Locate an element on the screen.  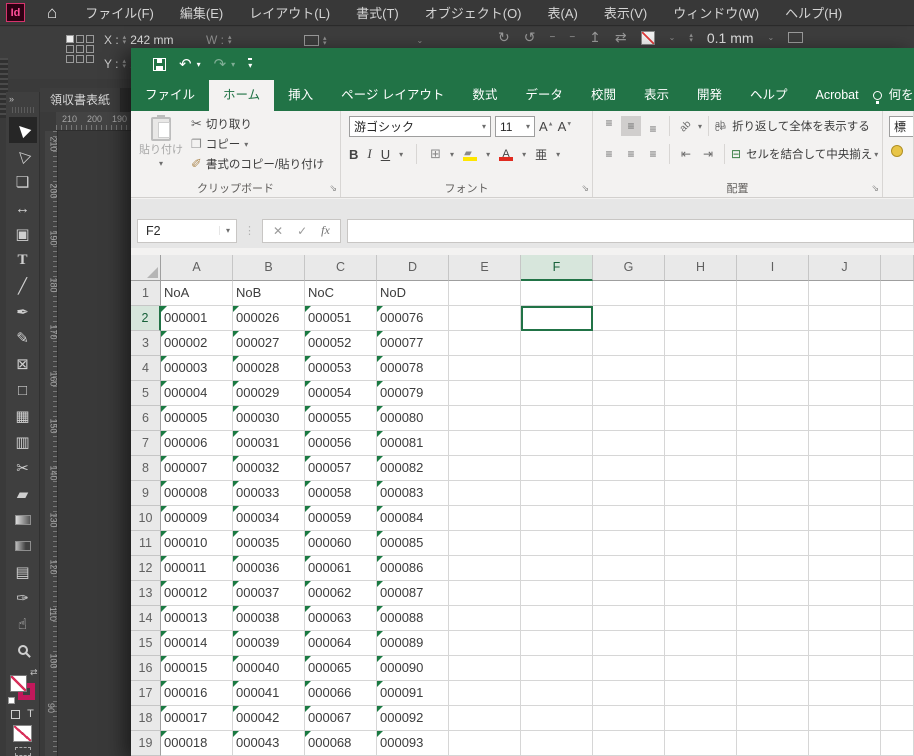
cell-F6 is located at coordinates (557, 418).